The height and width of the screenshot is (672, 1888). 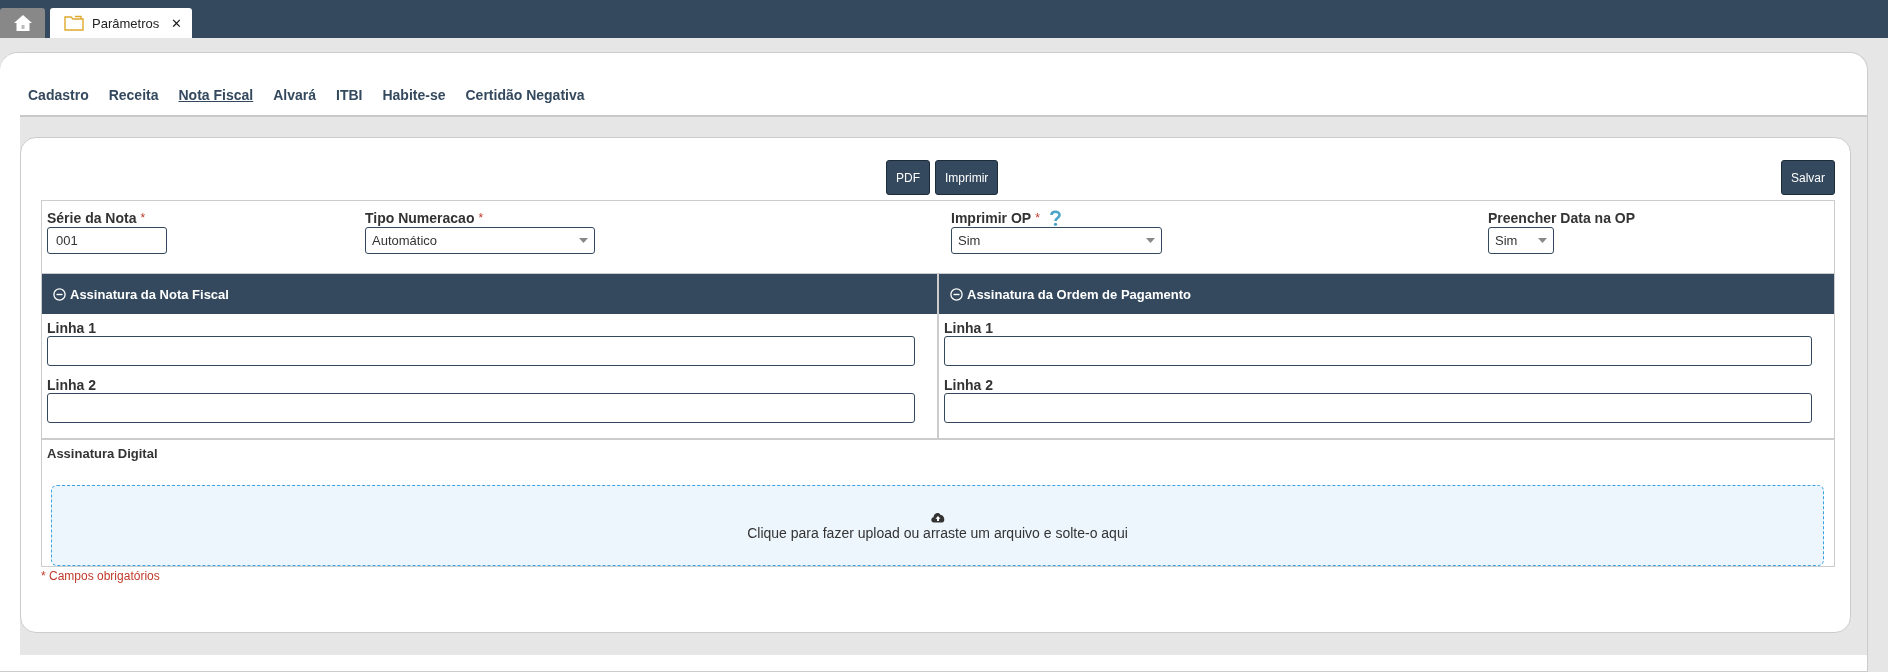 I want to click on close-icon: ✕, so click(x=177, y=23).